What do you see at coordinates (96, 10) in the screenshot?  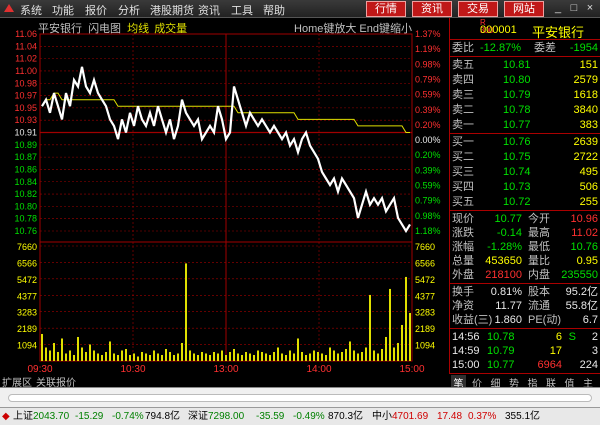 I see `menu-quote: 报价` at bounding box center [96, 10].